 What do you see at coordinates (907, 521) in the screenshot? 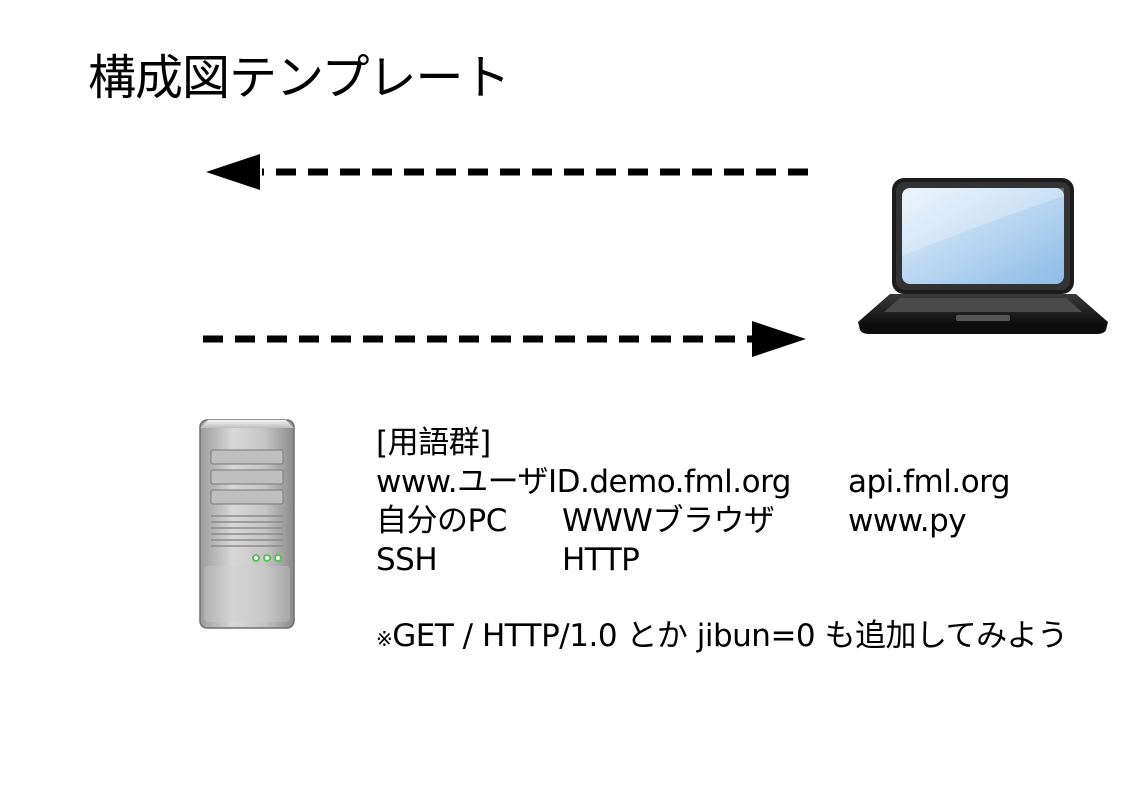
I see `term-www-py: www.py` at bounding box center [907, 521].